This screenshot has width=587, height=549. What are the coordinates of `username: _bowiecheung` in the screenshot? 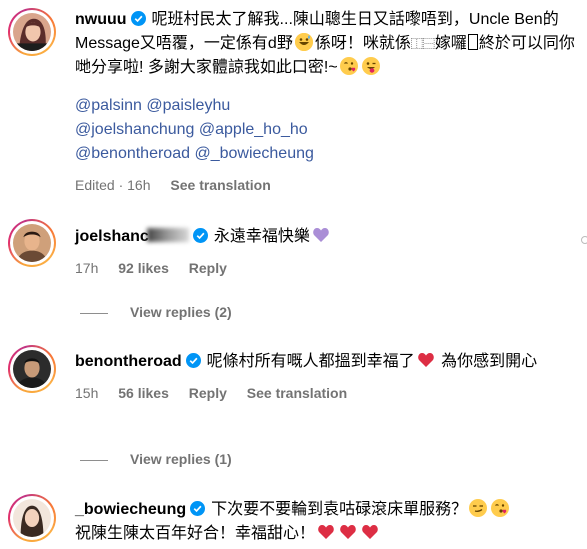 It's located at (130, 509).